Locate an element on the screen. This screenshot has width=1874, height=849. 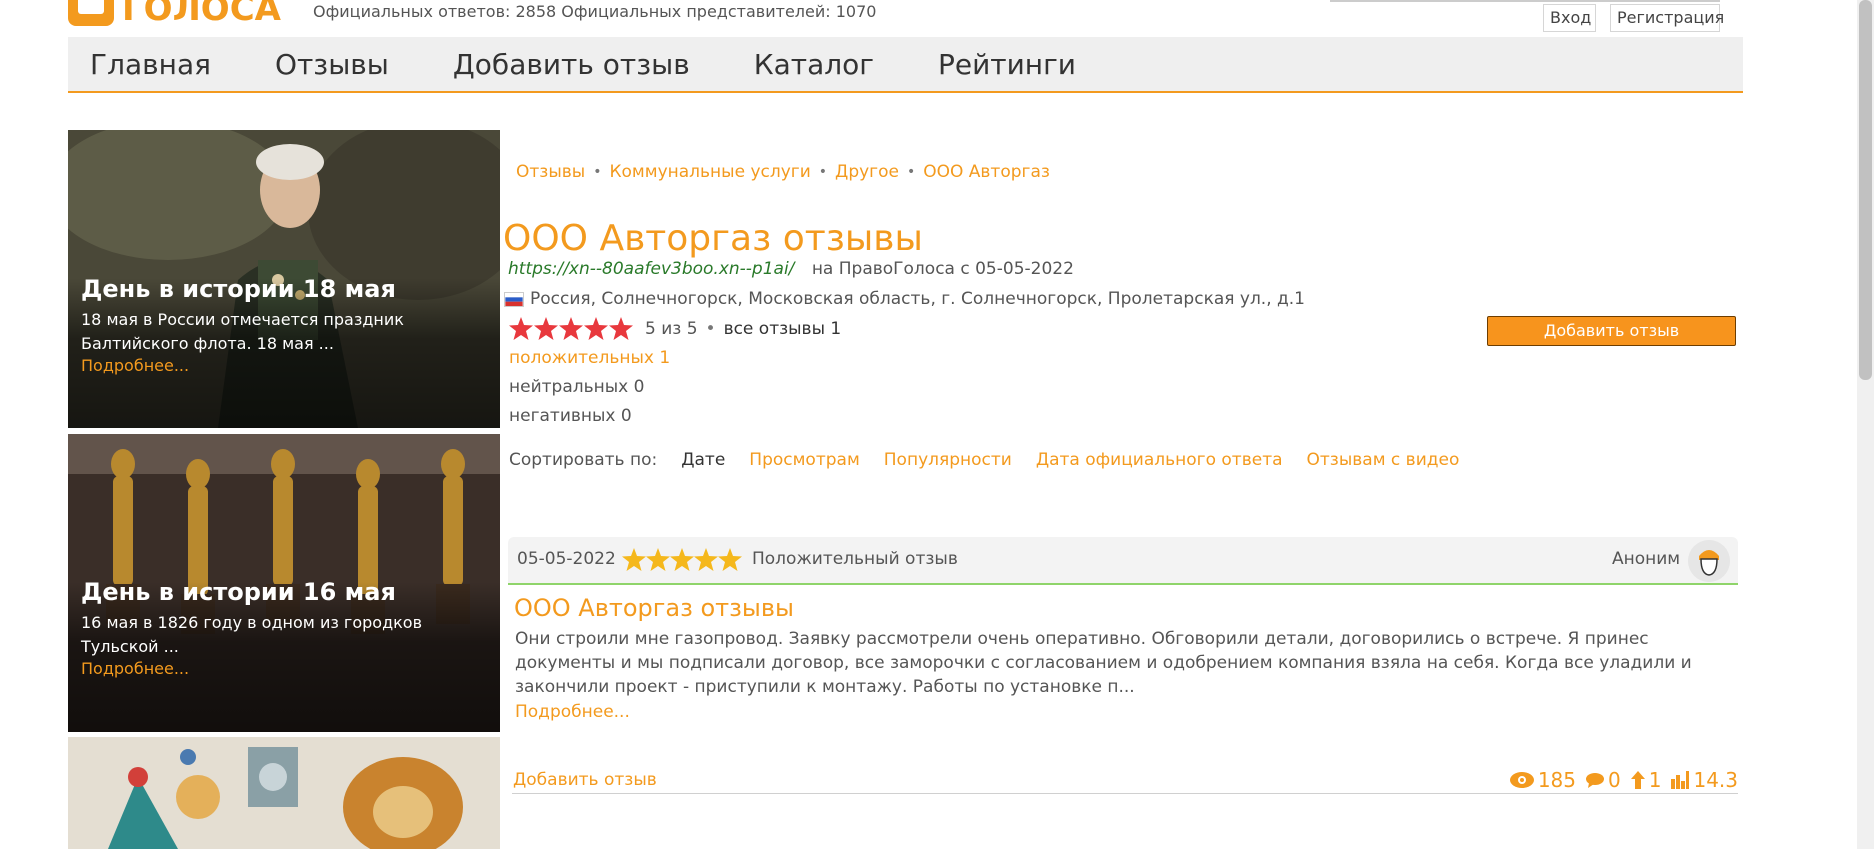
sort-by-popularity: Популярности is located at coordinates (948, 460).